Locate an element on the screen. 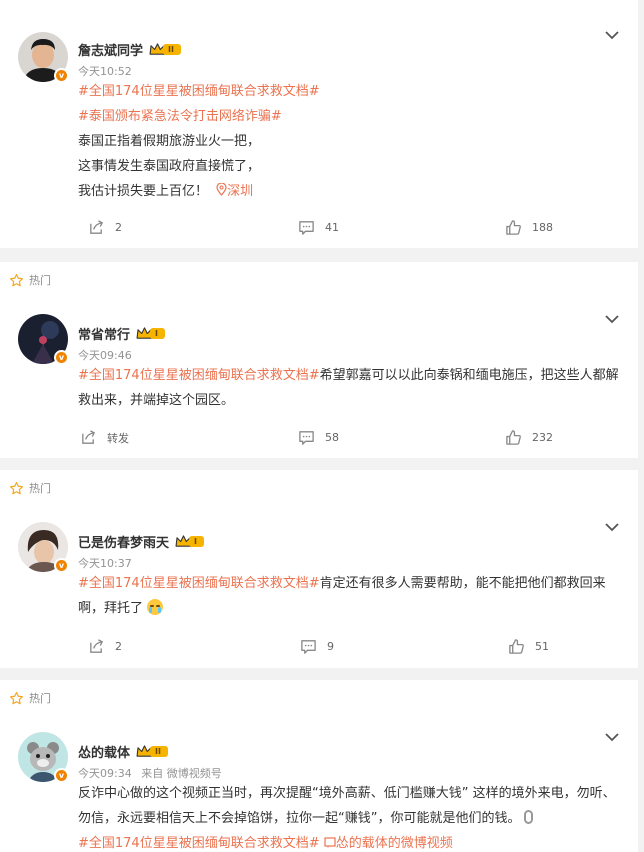 The width and height of the screenshot is (644, 852). microphone-icon is located at coordinates (529, 817).